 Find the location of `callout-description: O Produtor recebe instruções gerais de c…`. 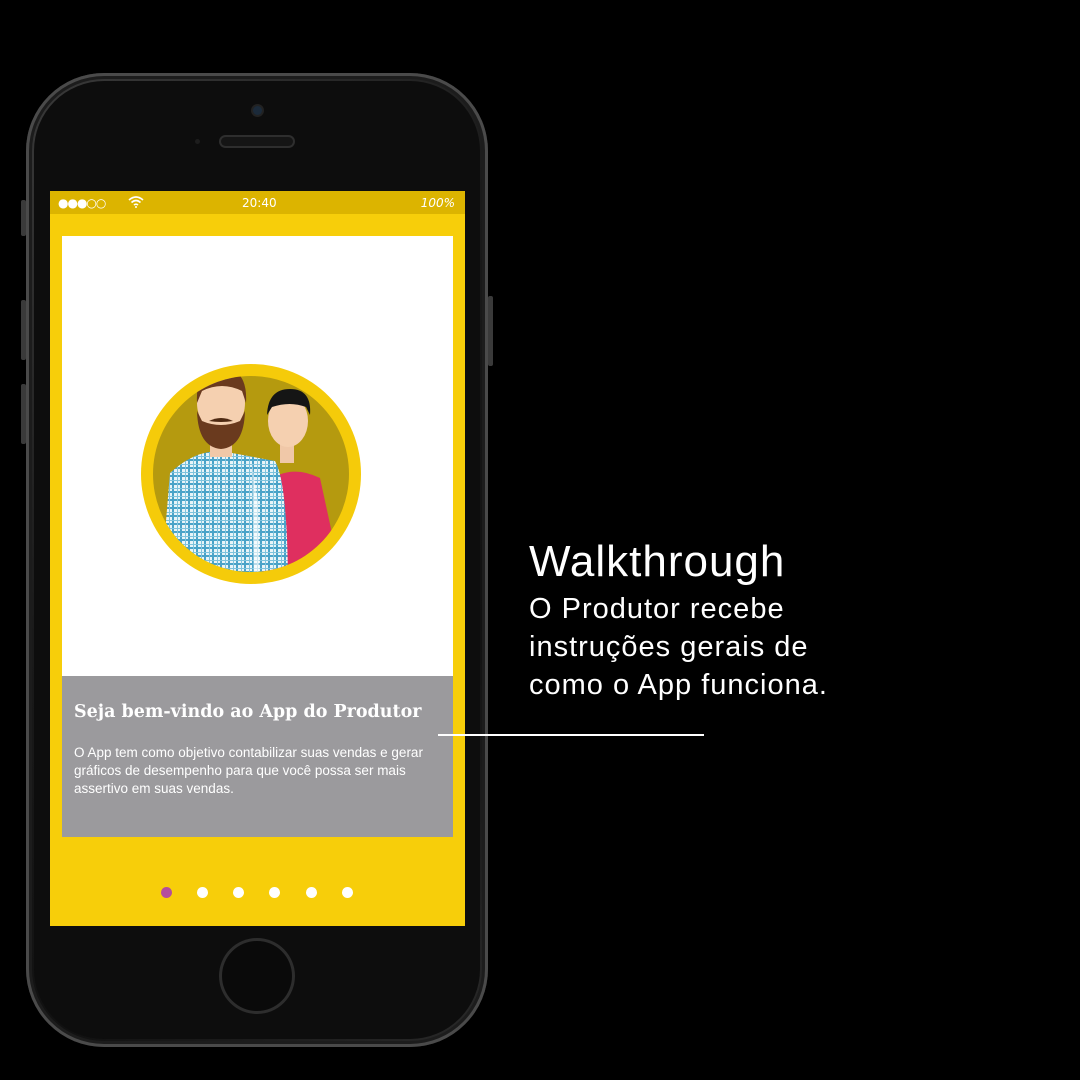

callout-description: O Produtor recebe instruções gerais de c… is located at coordinates (719, 647).